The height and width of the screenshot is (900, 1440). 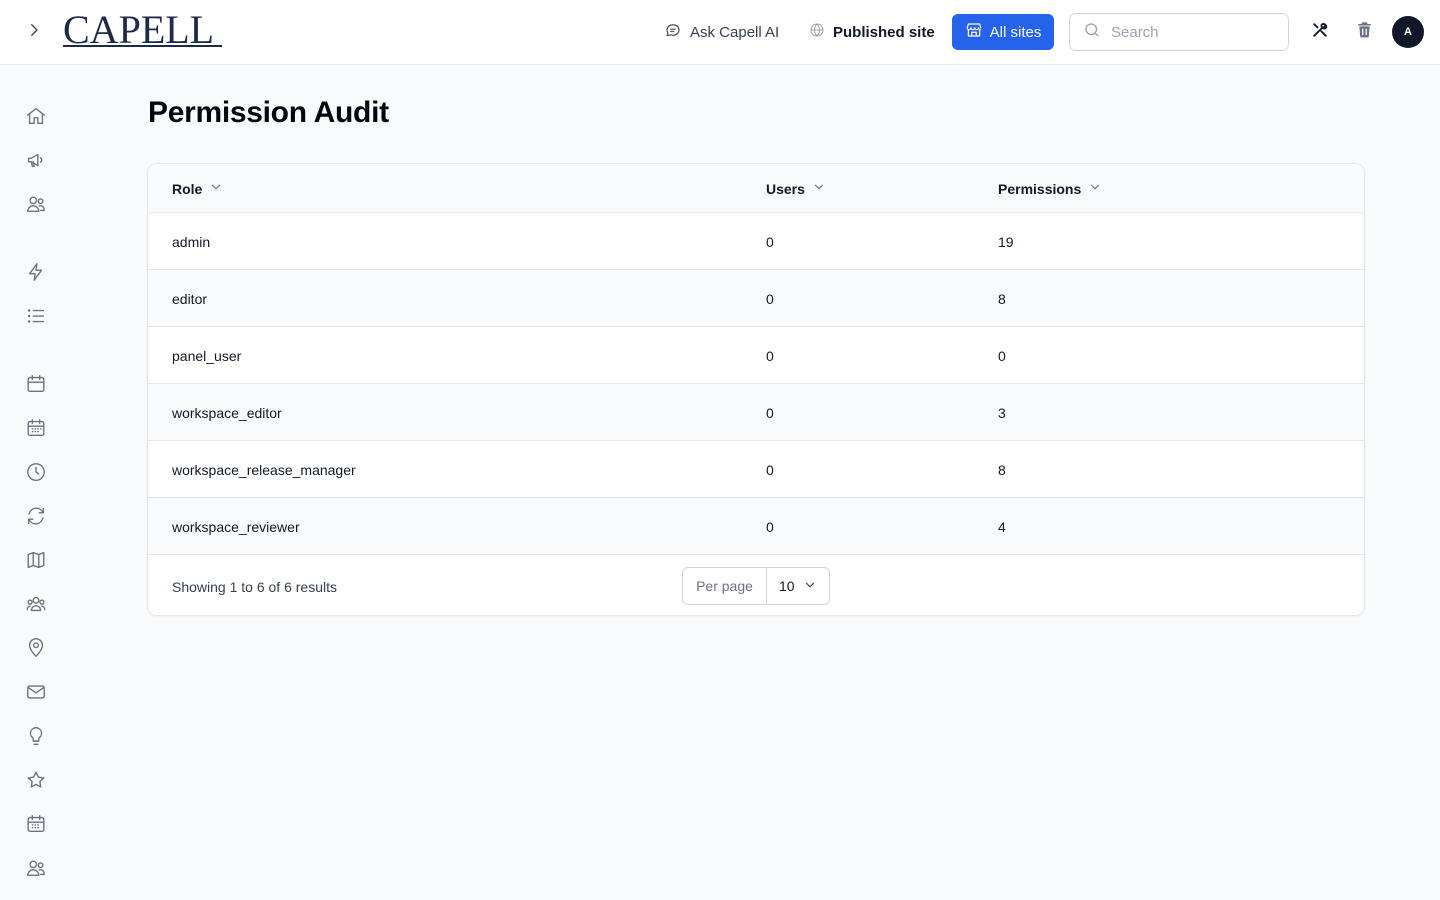 What do you see at coordinates (1002, 526) in the screenshot?
I see `permissions-cell: 4` at bounding box center [1002, 526].